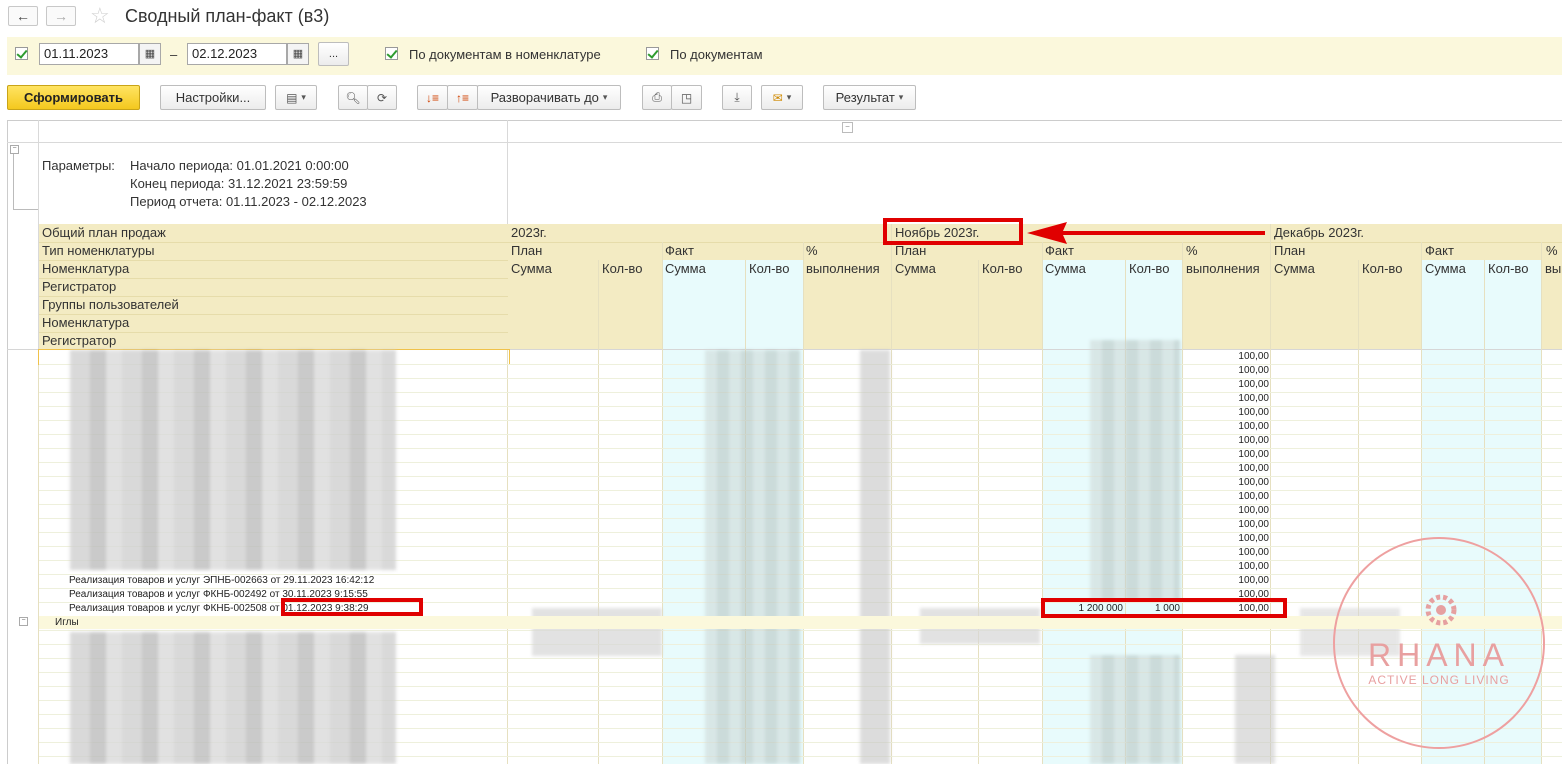 This screenshot has height=764, width=1562. I want to click on search-icon: 🔍︎, so click(353, 97).